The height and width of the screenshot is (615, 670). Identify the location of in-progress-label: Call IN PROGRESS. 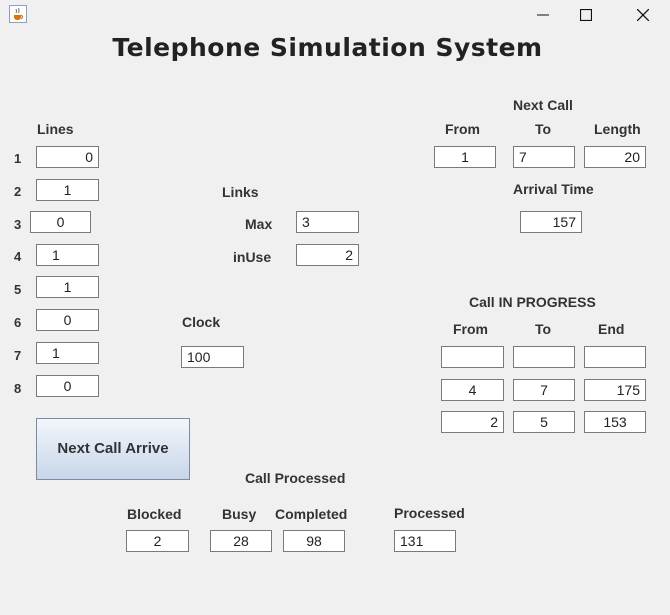
(532, 302).